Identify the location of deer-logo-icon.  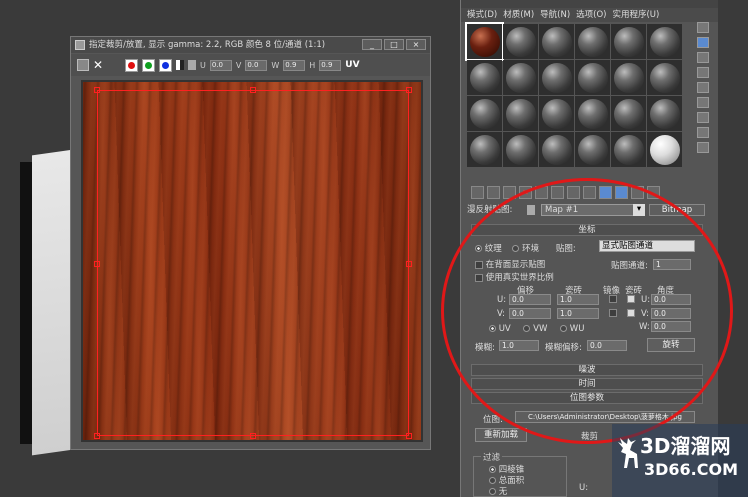
(628, 453).